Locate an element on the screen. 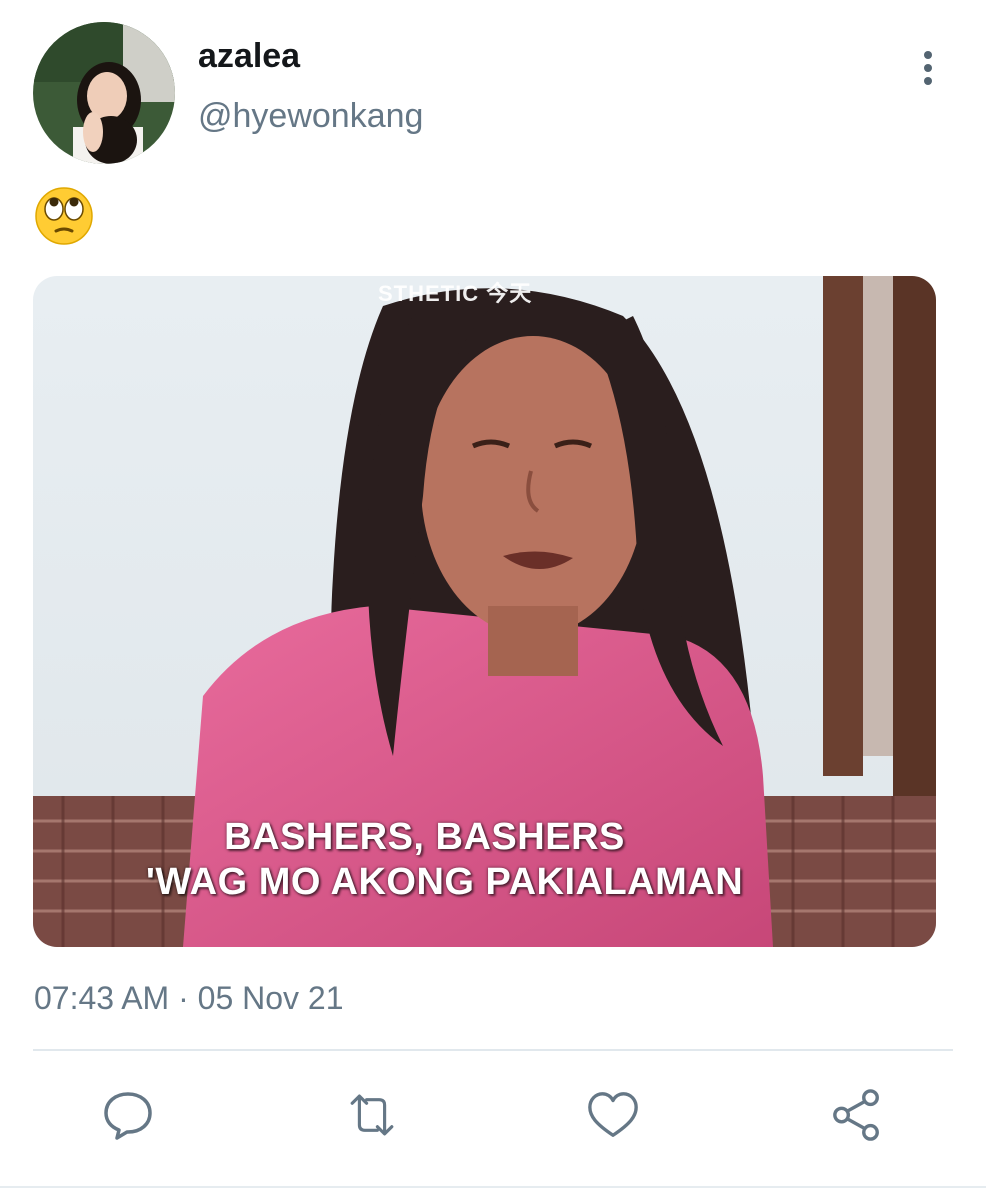  tweet-timestamp: 07:43 AM · 05 Nov 21 is located at coordinates (189, 998).